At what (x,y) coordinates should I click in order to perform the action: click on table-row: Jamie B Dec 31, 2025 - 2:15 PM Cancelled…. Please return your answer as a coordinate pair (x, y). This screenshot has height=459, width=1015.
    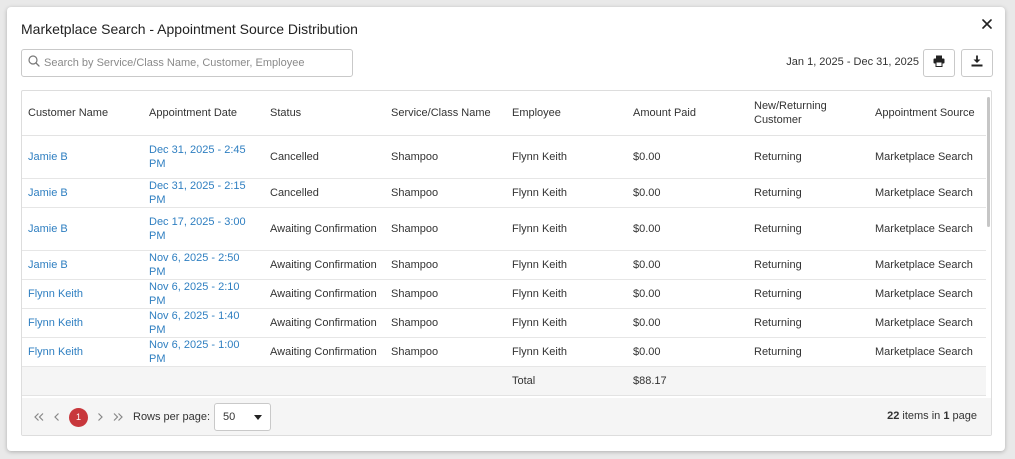
    Looking at the image, I should click on (504, 193).